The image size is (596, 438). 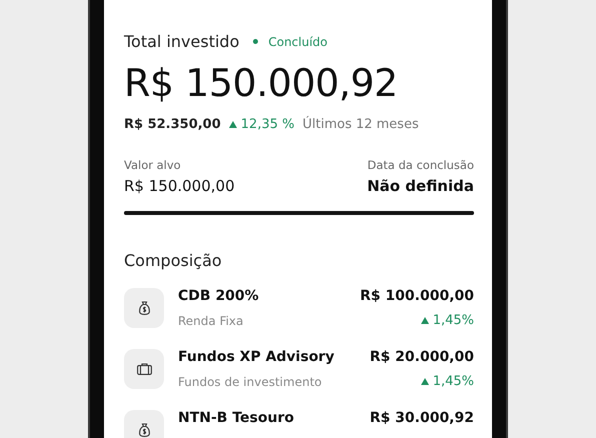 What do you see at coordinates (298, 41) in the screenshot?
I see `status-label: Concluído` at bounding box center [298, 41].